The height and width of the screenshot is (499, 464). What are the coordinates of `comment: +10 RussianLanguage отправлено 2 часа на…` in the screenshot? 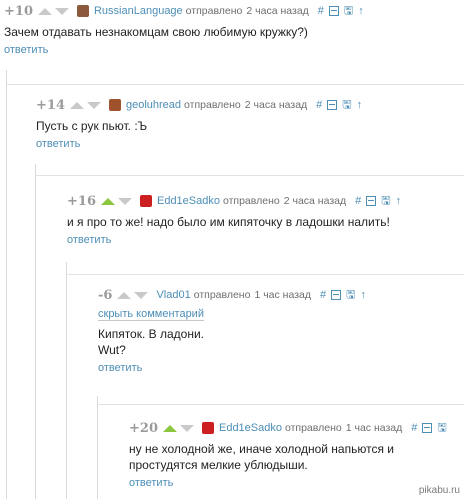 It's located at (186, 30).